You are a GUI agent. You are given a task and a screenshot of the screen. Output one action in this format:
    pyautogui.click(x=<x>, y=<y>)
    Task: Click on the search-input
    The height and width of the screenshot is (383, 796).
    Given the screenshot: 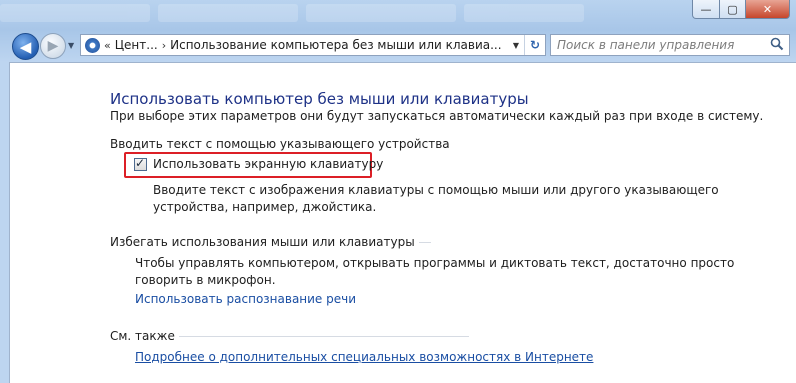 What is the action you would take?
    pyautogui.click(x=659, y=45)
    